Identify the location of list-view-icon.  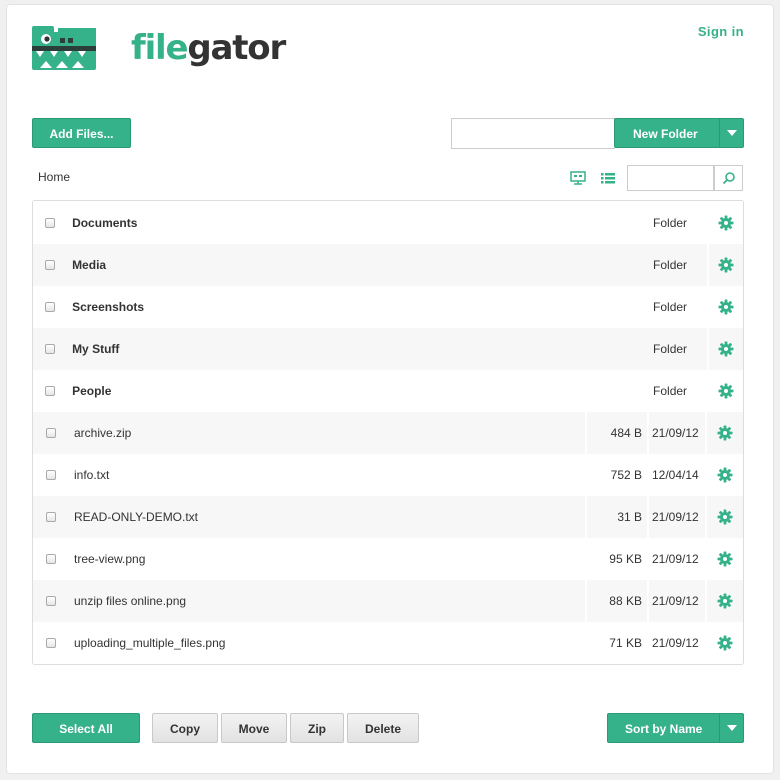
(608, 178).